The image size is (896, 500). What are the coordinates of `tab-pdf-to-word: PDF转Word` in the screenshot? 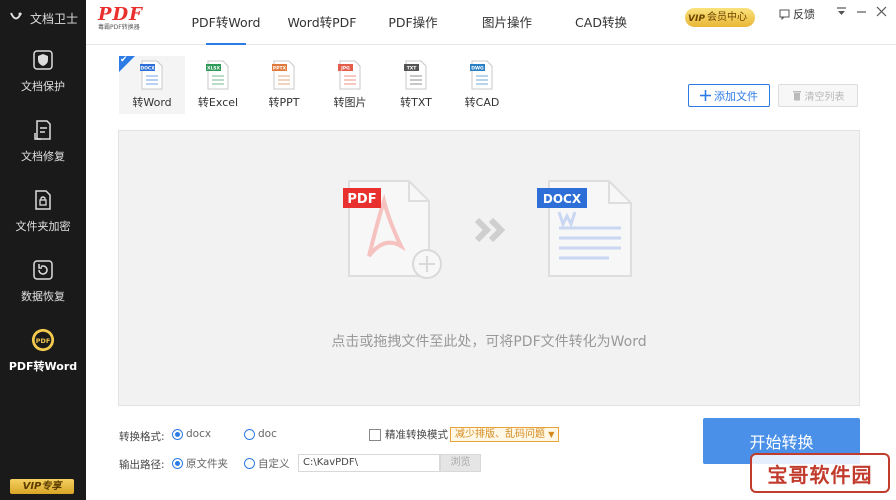 It's located at (226, 22).